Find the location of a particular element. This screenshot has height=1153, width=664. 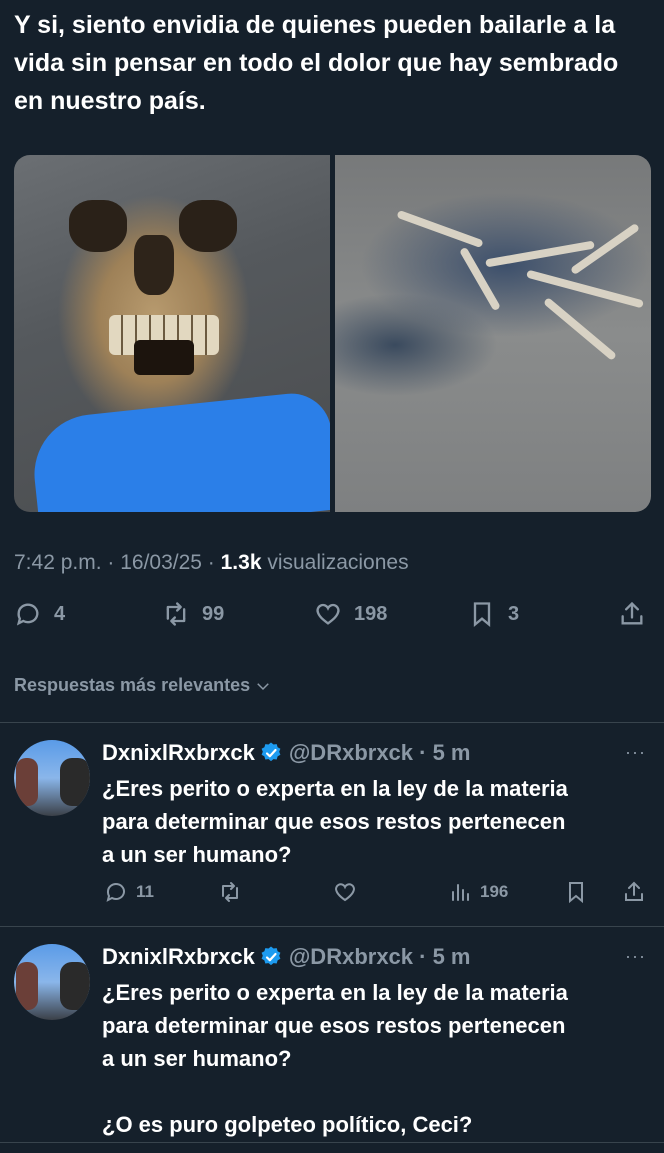

divider is located at coordinates (332, 1142).